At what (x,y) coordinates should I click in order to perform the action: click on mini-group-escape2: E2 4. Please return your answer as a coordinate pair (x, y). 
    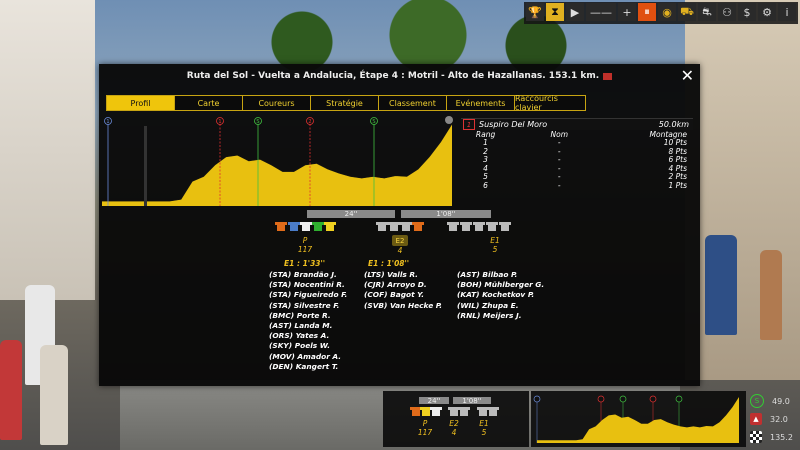
    Looking at the image, I should click on (454, 428).